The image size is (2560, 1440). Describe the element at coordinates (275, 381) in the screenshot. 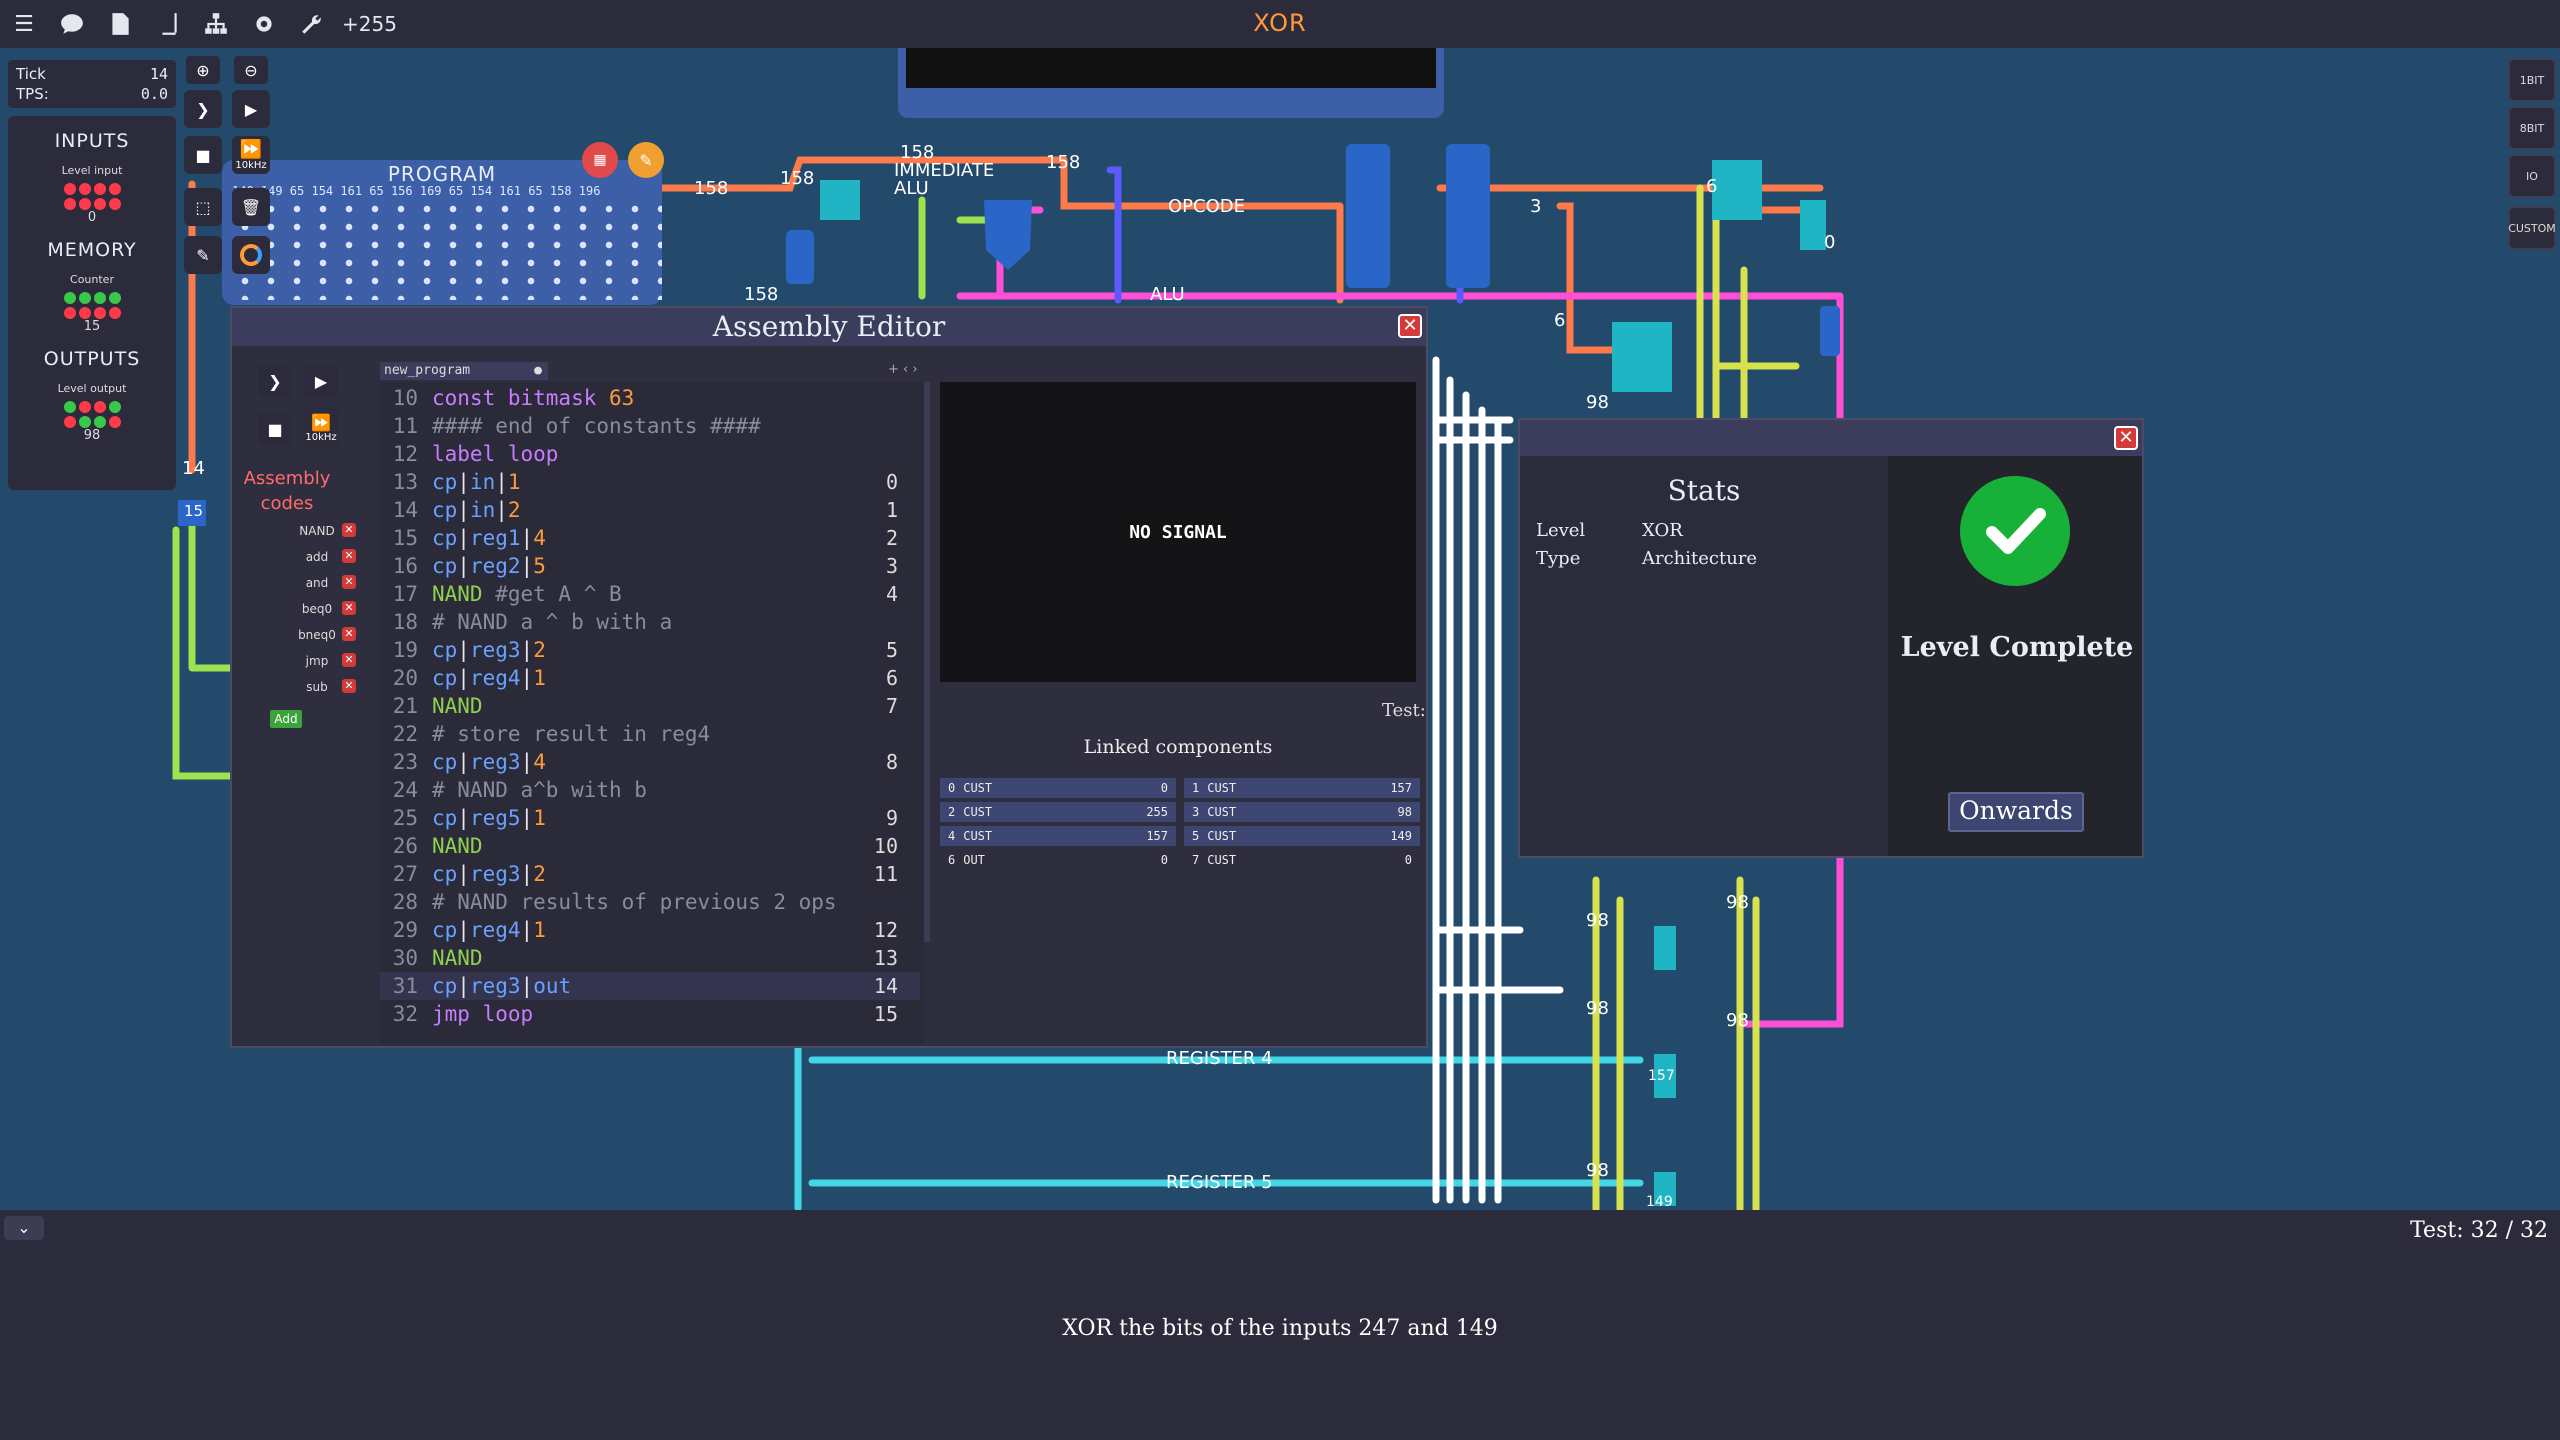

I see `asm-step-icon: ❯` at that location.